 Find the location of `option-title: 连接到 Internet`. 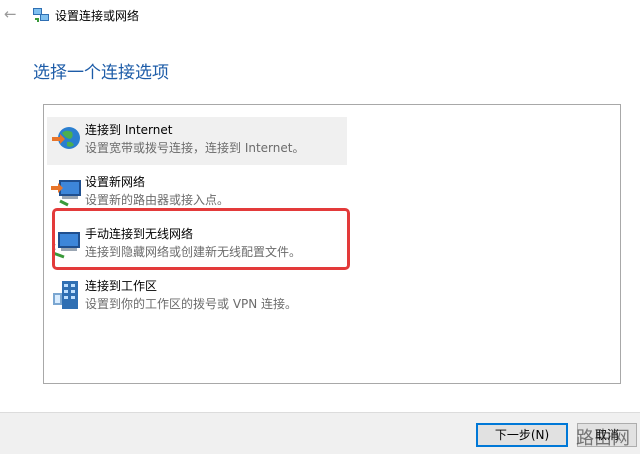

option-title: 连接到 Internet is located at coordinates (129, 130).